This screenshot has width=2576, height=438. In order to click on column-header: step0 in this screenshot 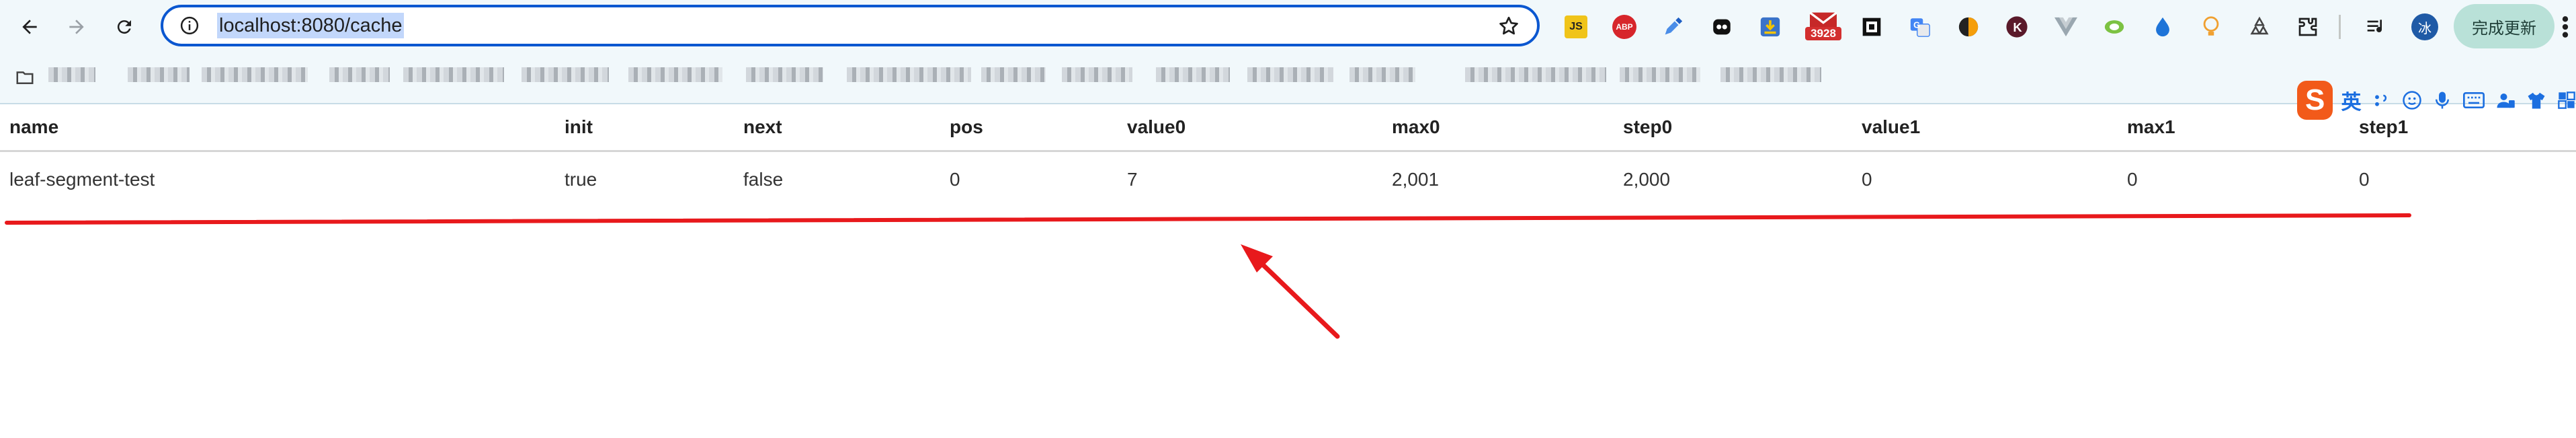, I will do `click(1733, 128)`.